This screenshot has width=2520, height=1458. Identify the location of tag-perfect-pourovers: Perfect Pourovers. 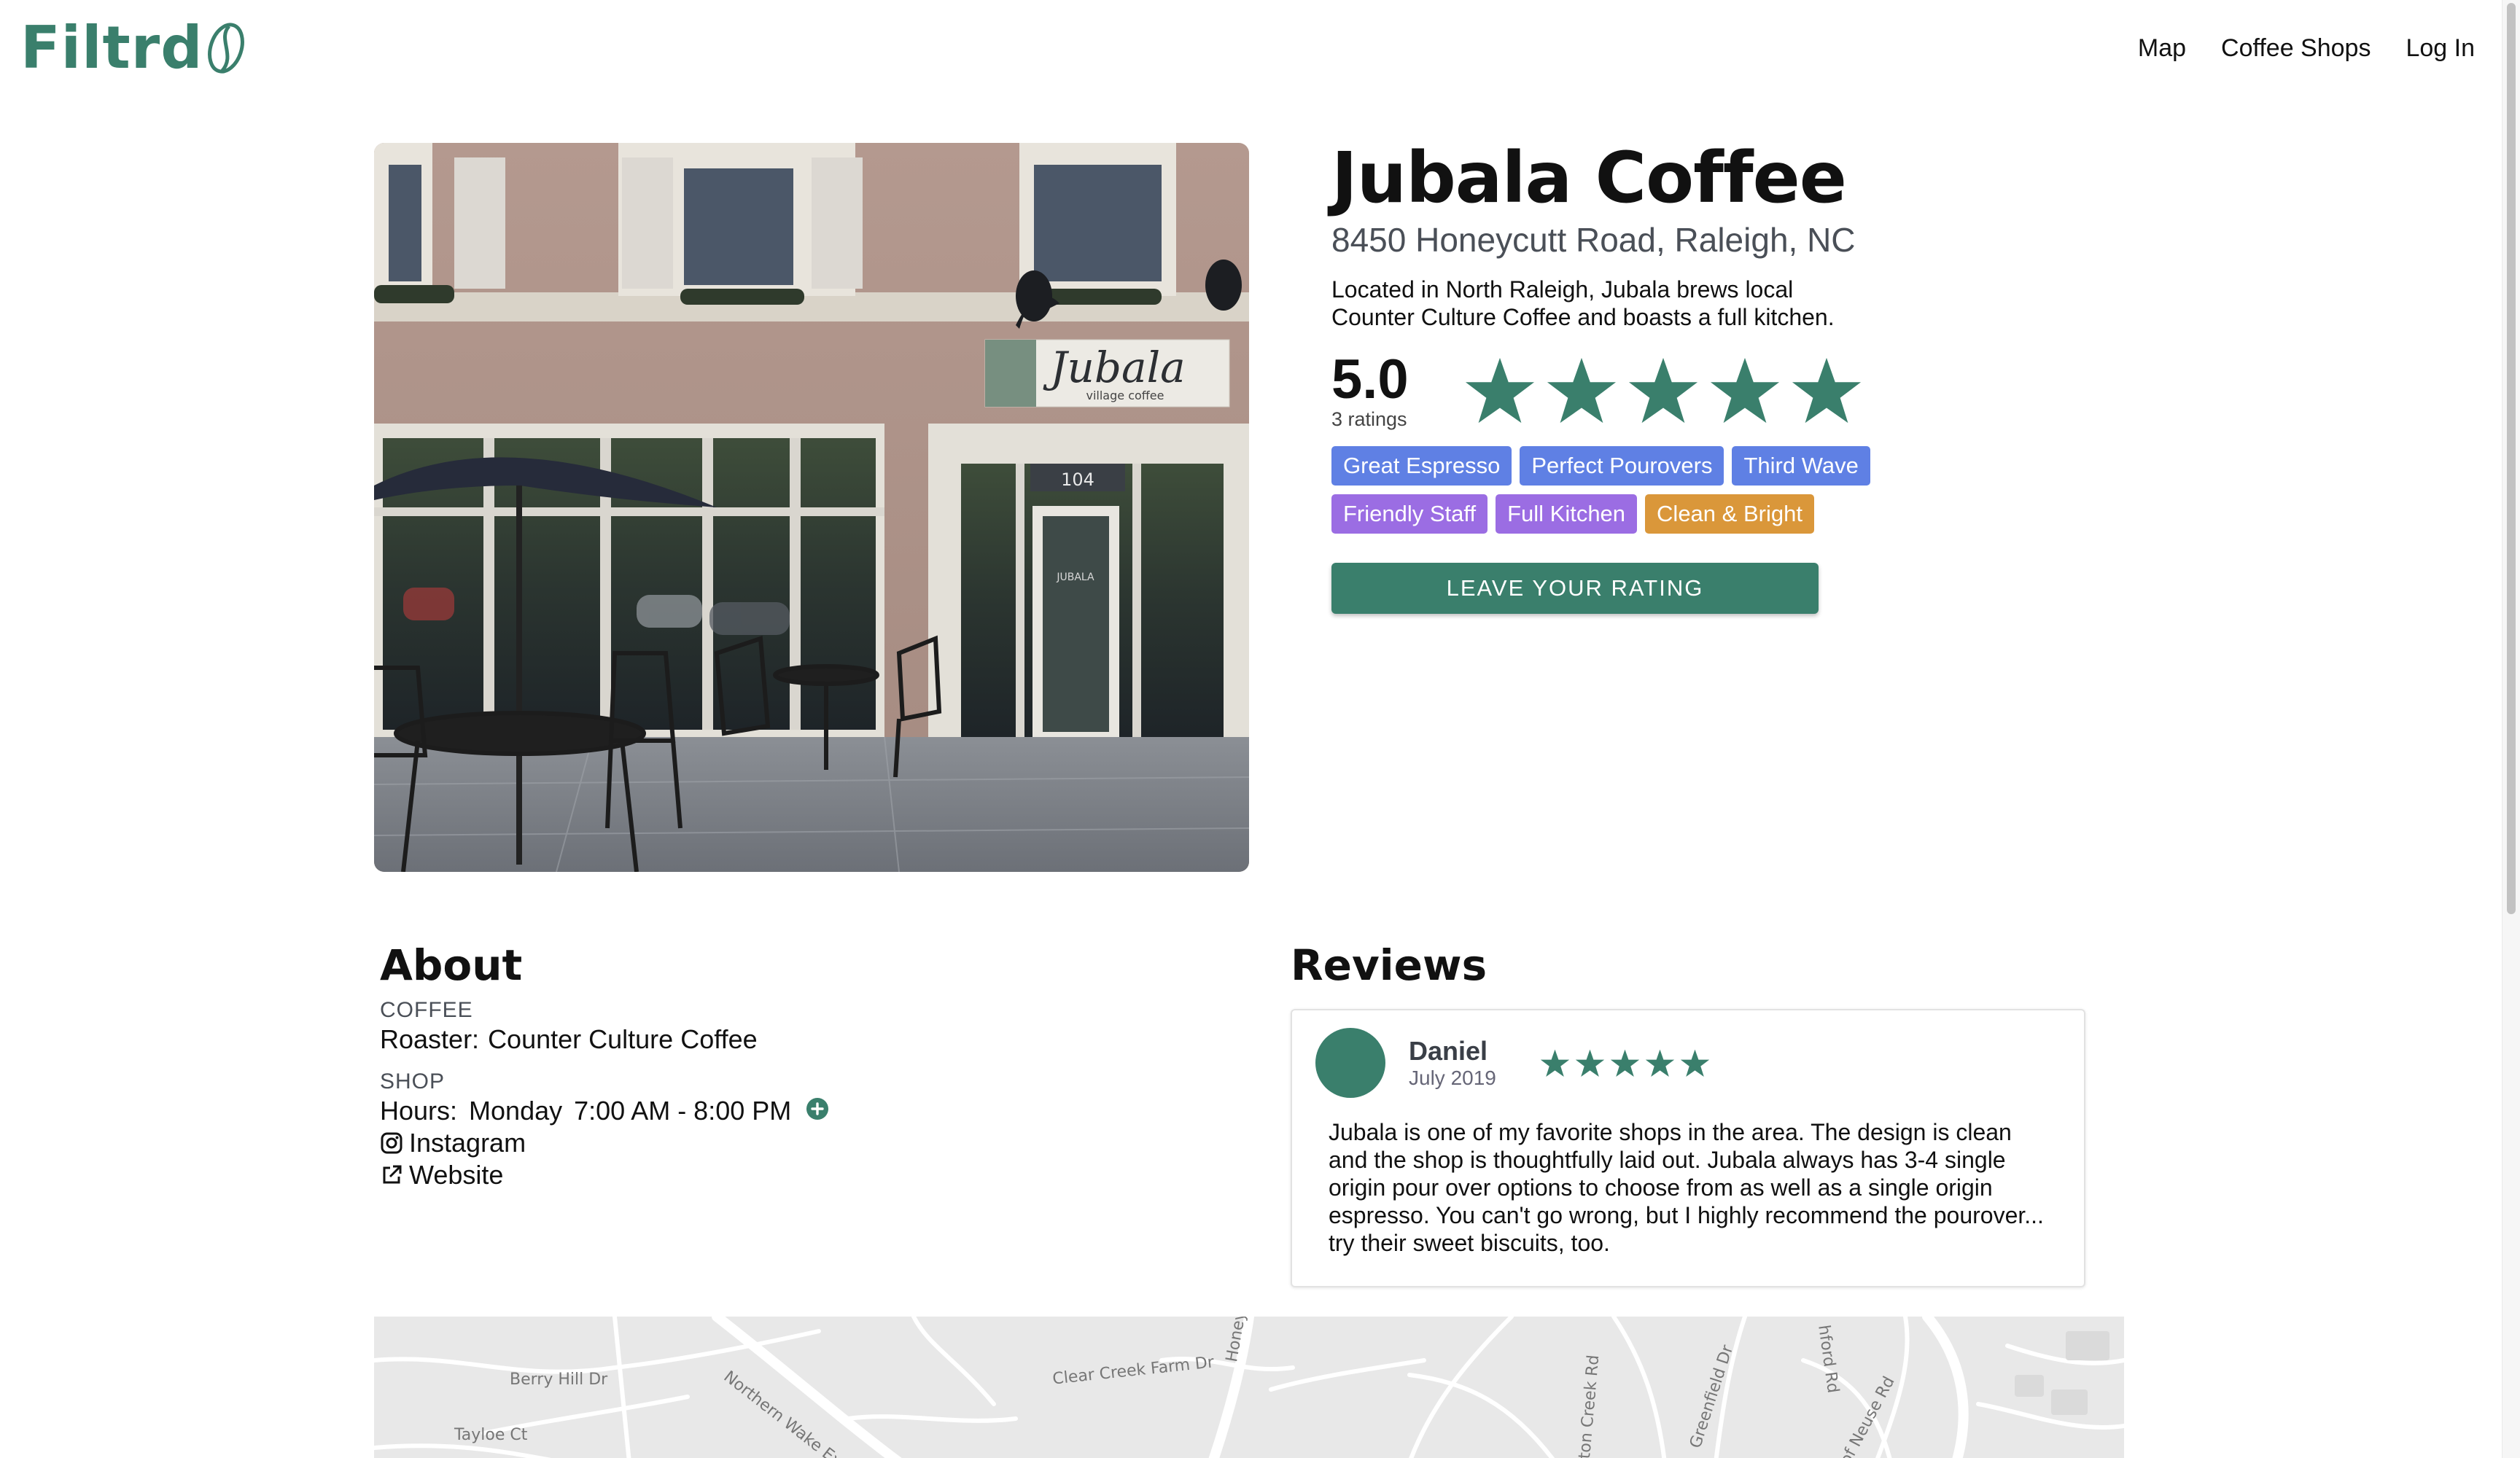
(1622, 466).